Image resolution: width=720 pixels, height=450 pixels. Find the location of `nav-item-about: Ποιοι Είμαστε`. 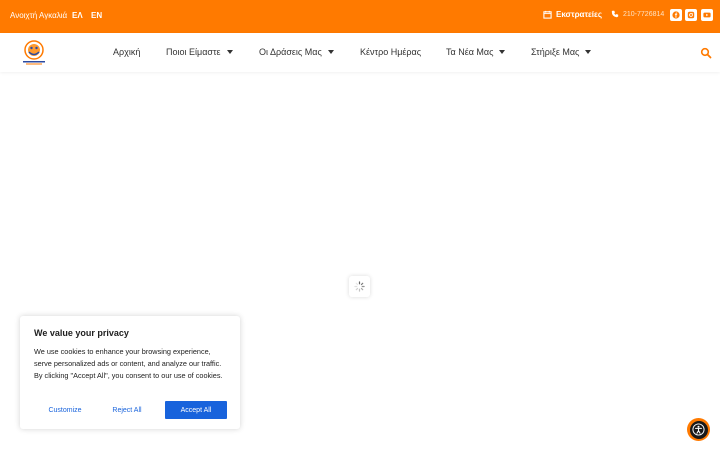

nav-item-about: Ποιοι Είμαστε is located at coordinates (199, 52).